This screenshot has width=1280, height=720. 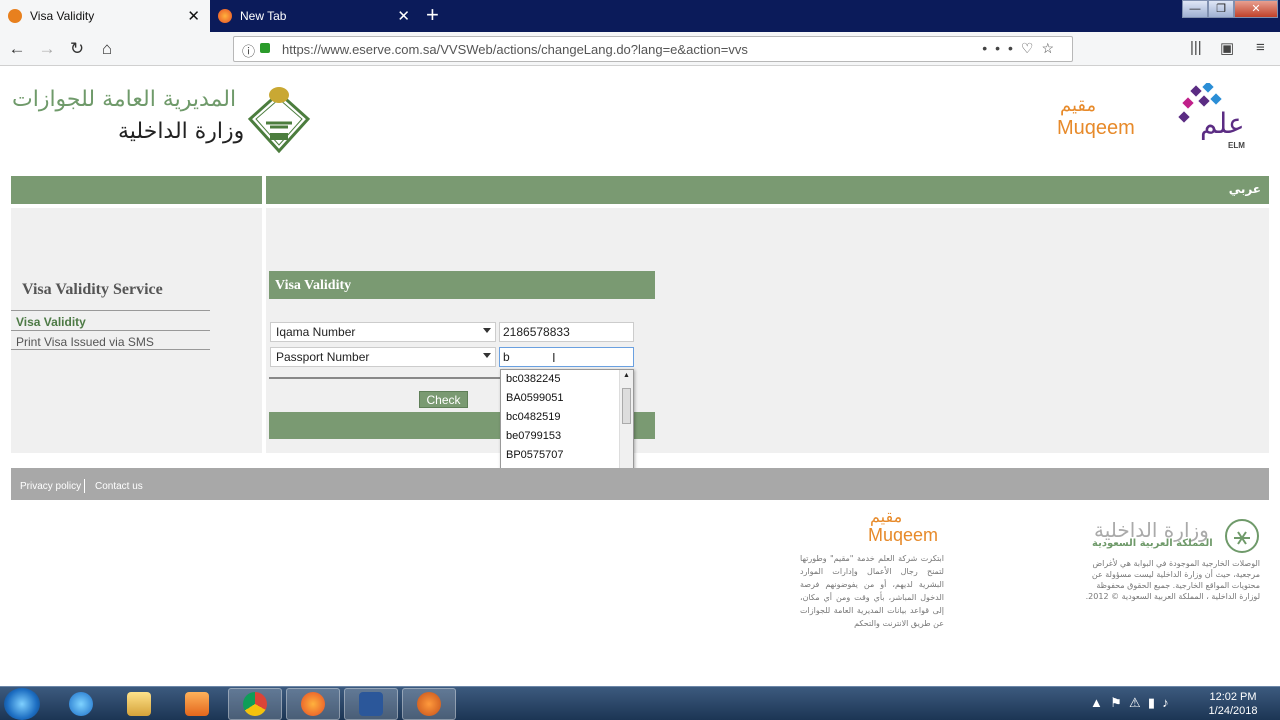 What do you see at coordinates (533, 436) in the screenshot?
I see `autocomplete-item: be0799153` at bounding box center [533, 436].